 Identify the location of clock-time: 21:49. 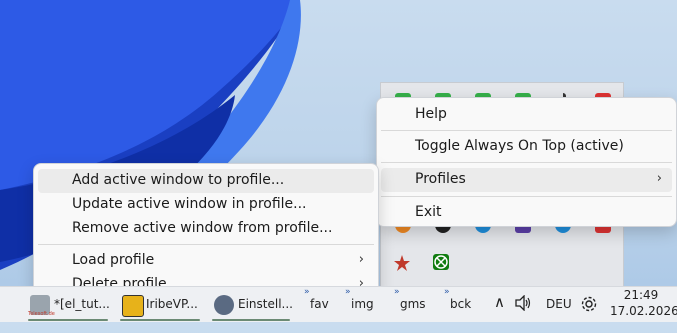
(641, 295).